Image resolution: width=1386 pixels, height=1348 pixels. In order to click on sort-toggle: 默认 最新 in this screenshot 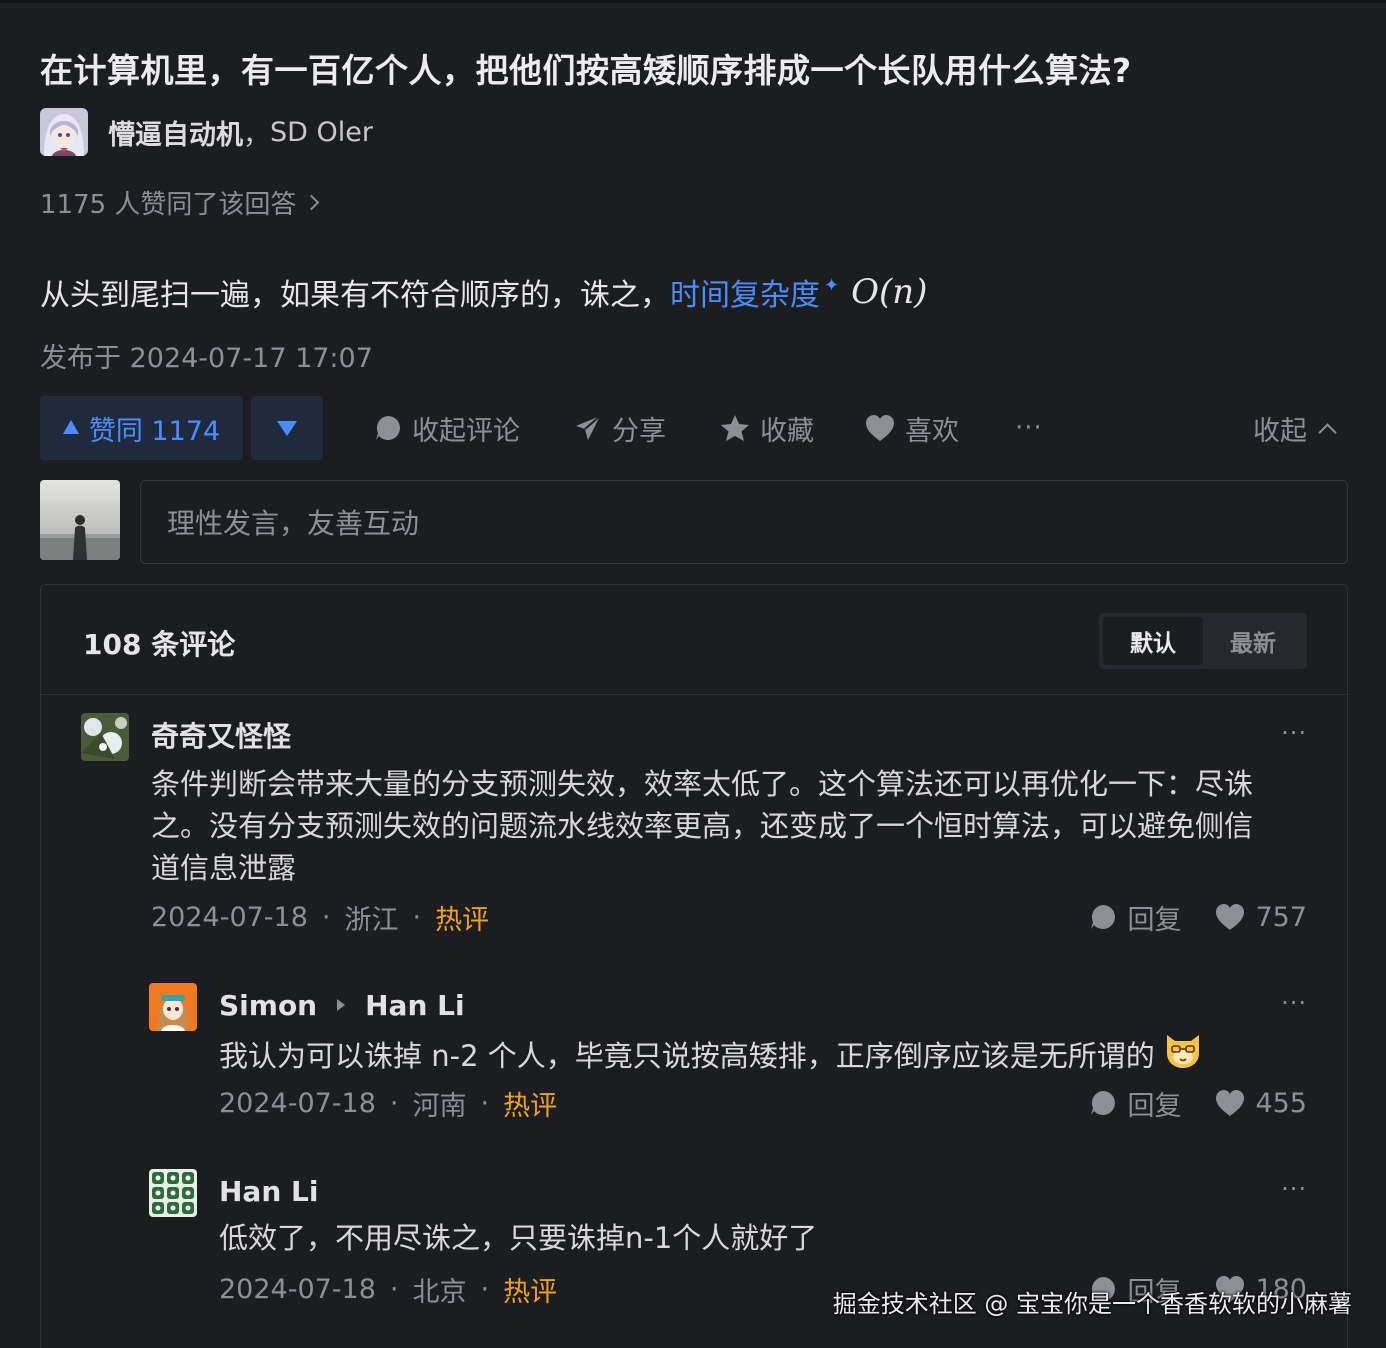, I will do `click(1203, 641)`.